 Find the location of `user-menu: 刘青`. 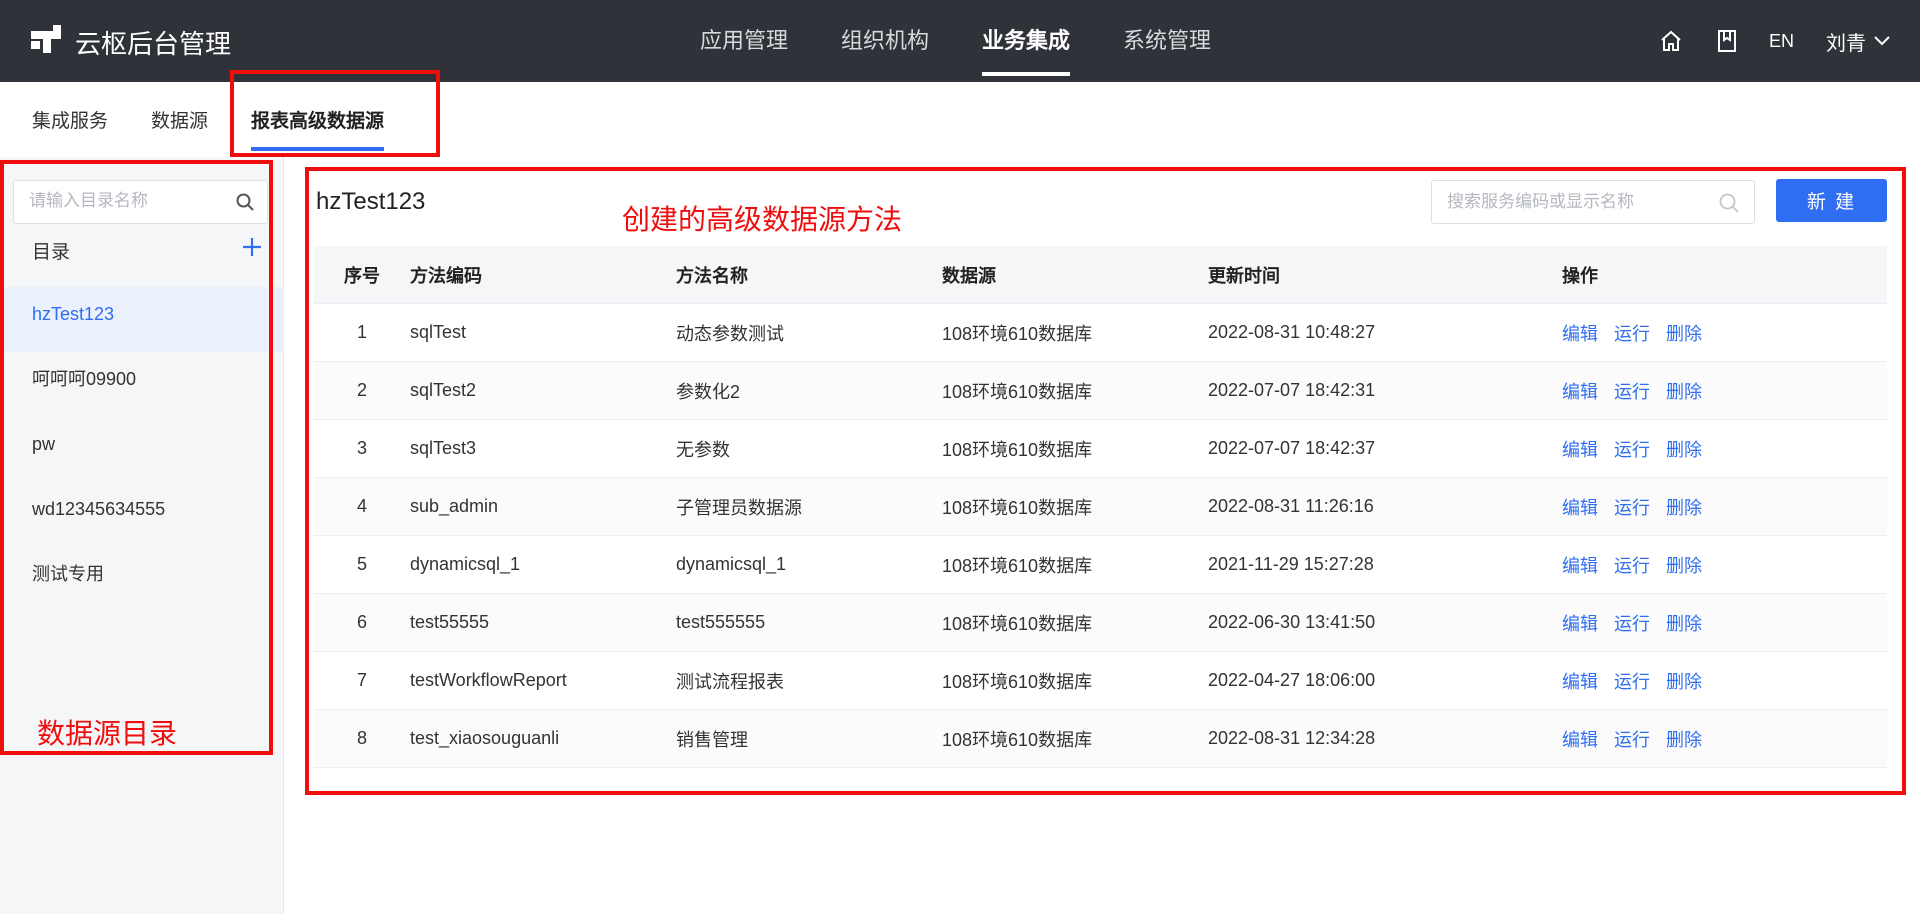

user-menu: 刘青 is located at coordinates (1858, 41).